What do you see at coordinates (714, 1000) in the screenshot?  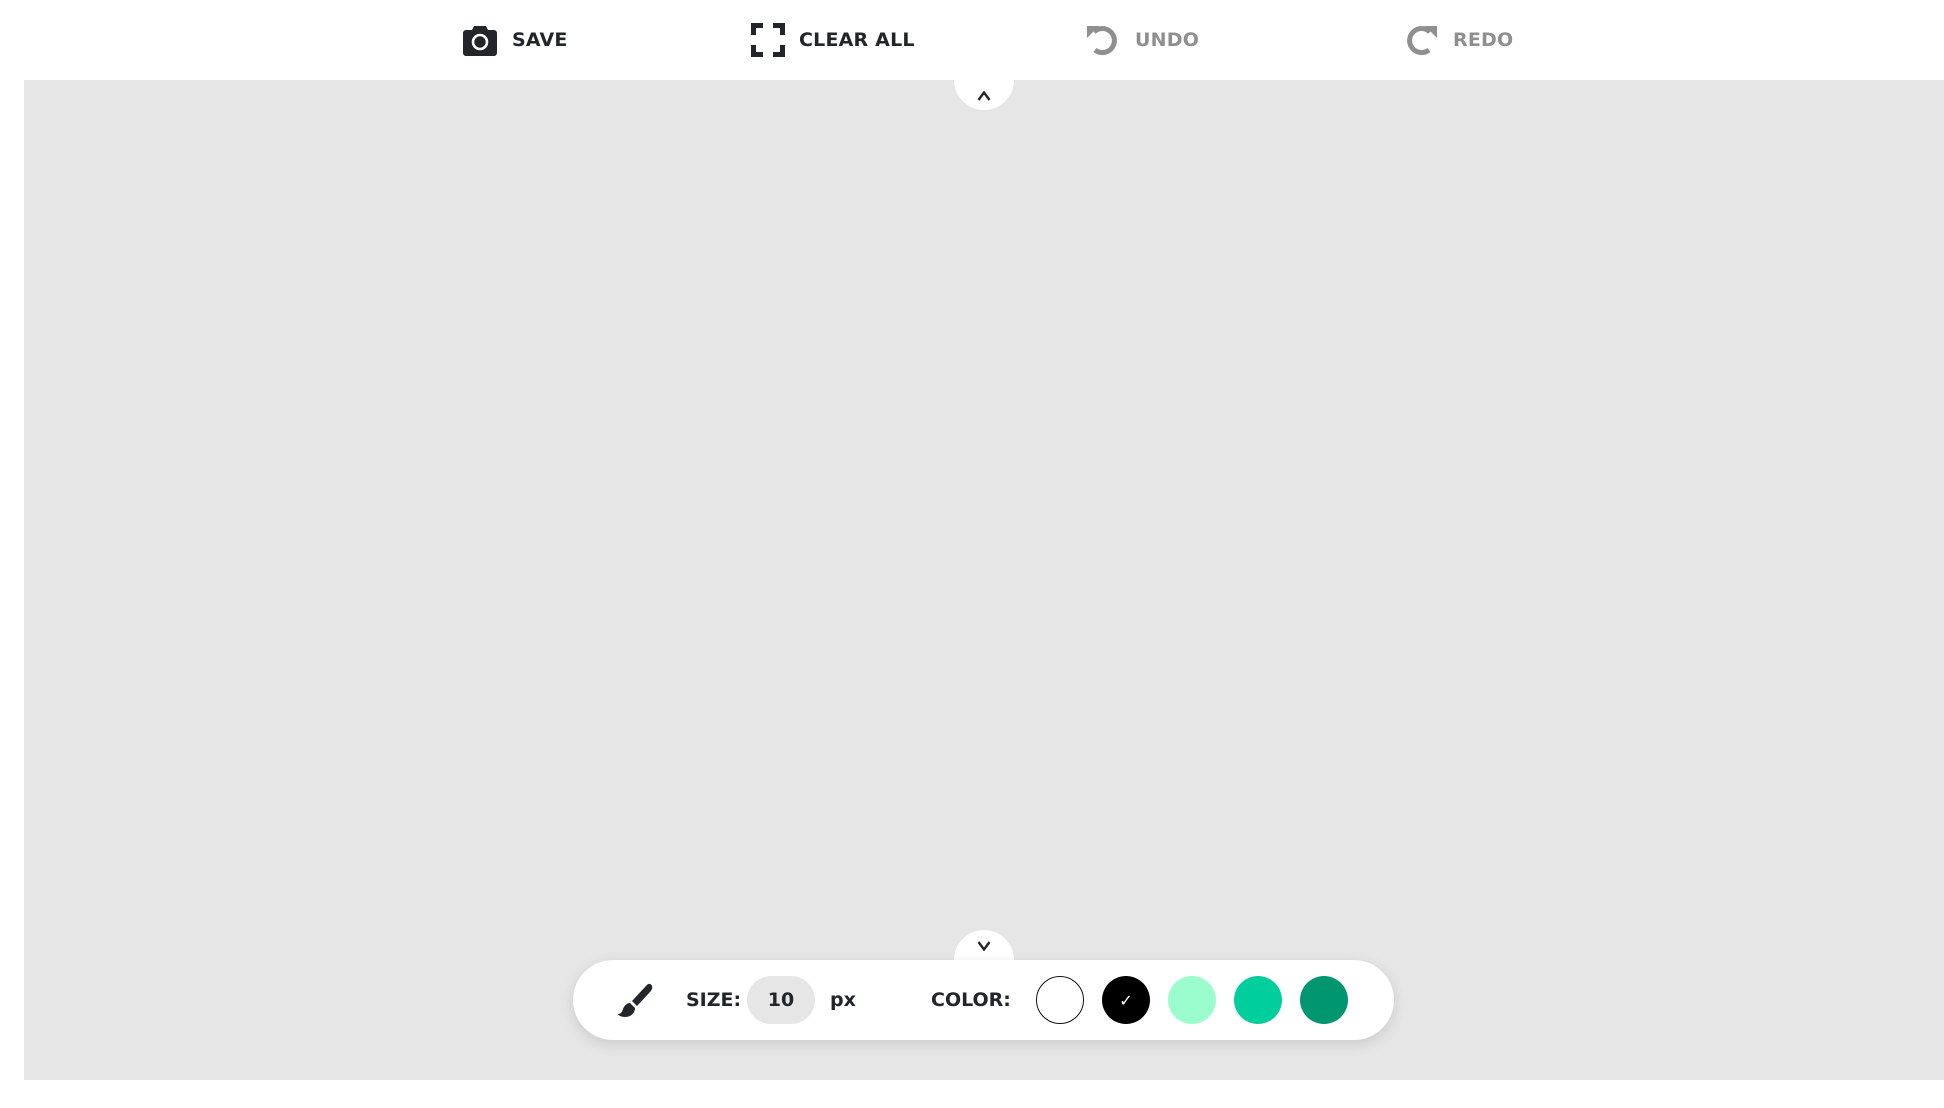 I see `size-label: SIZE:` at bounding box center [714, 1000].